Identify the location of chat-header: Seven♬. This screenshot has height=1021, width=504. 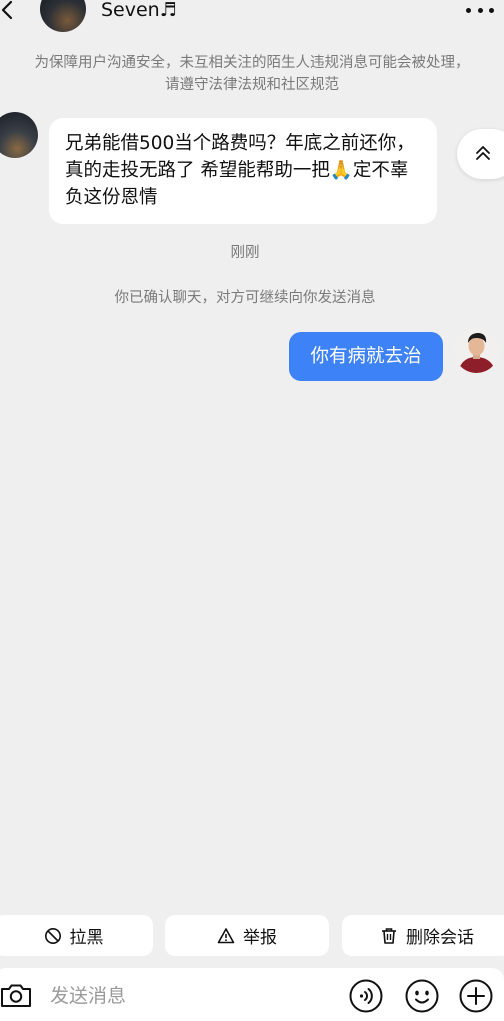
(252, 17).